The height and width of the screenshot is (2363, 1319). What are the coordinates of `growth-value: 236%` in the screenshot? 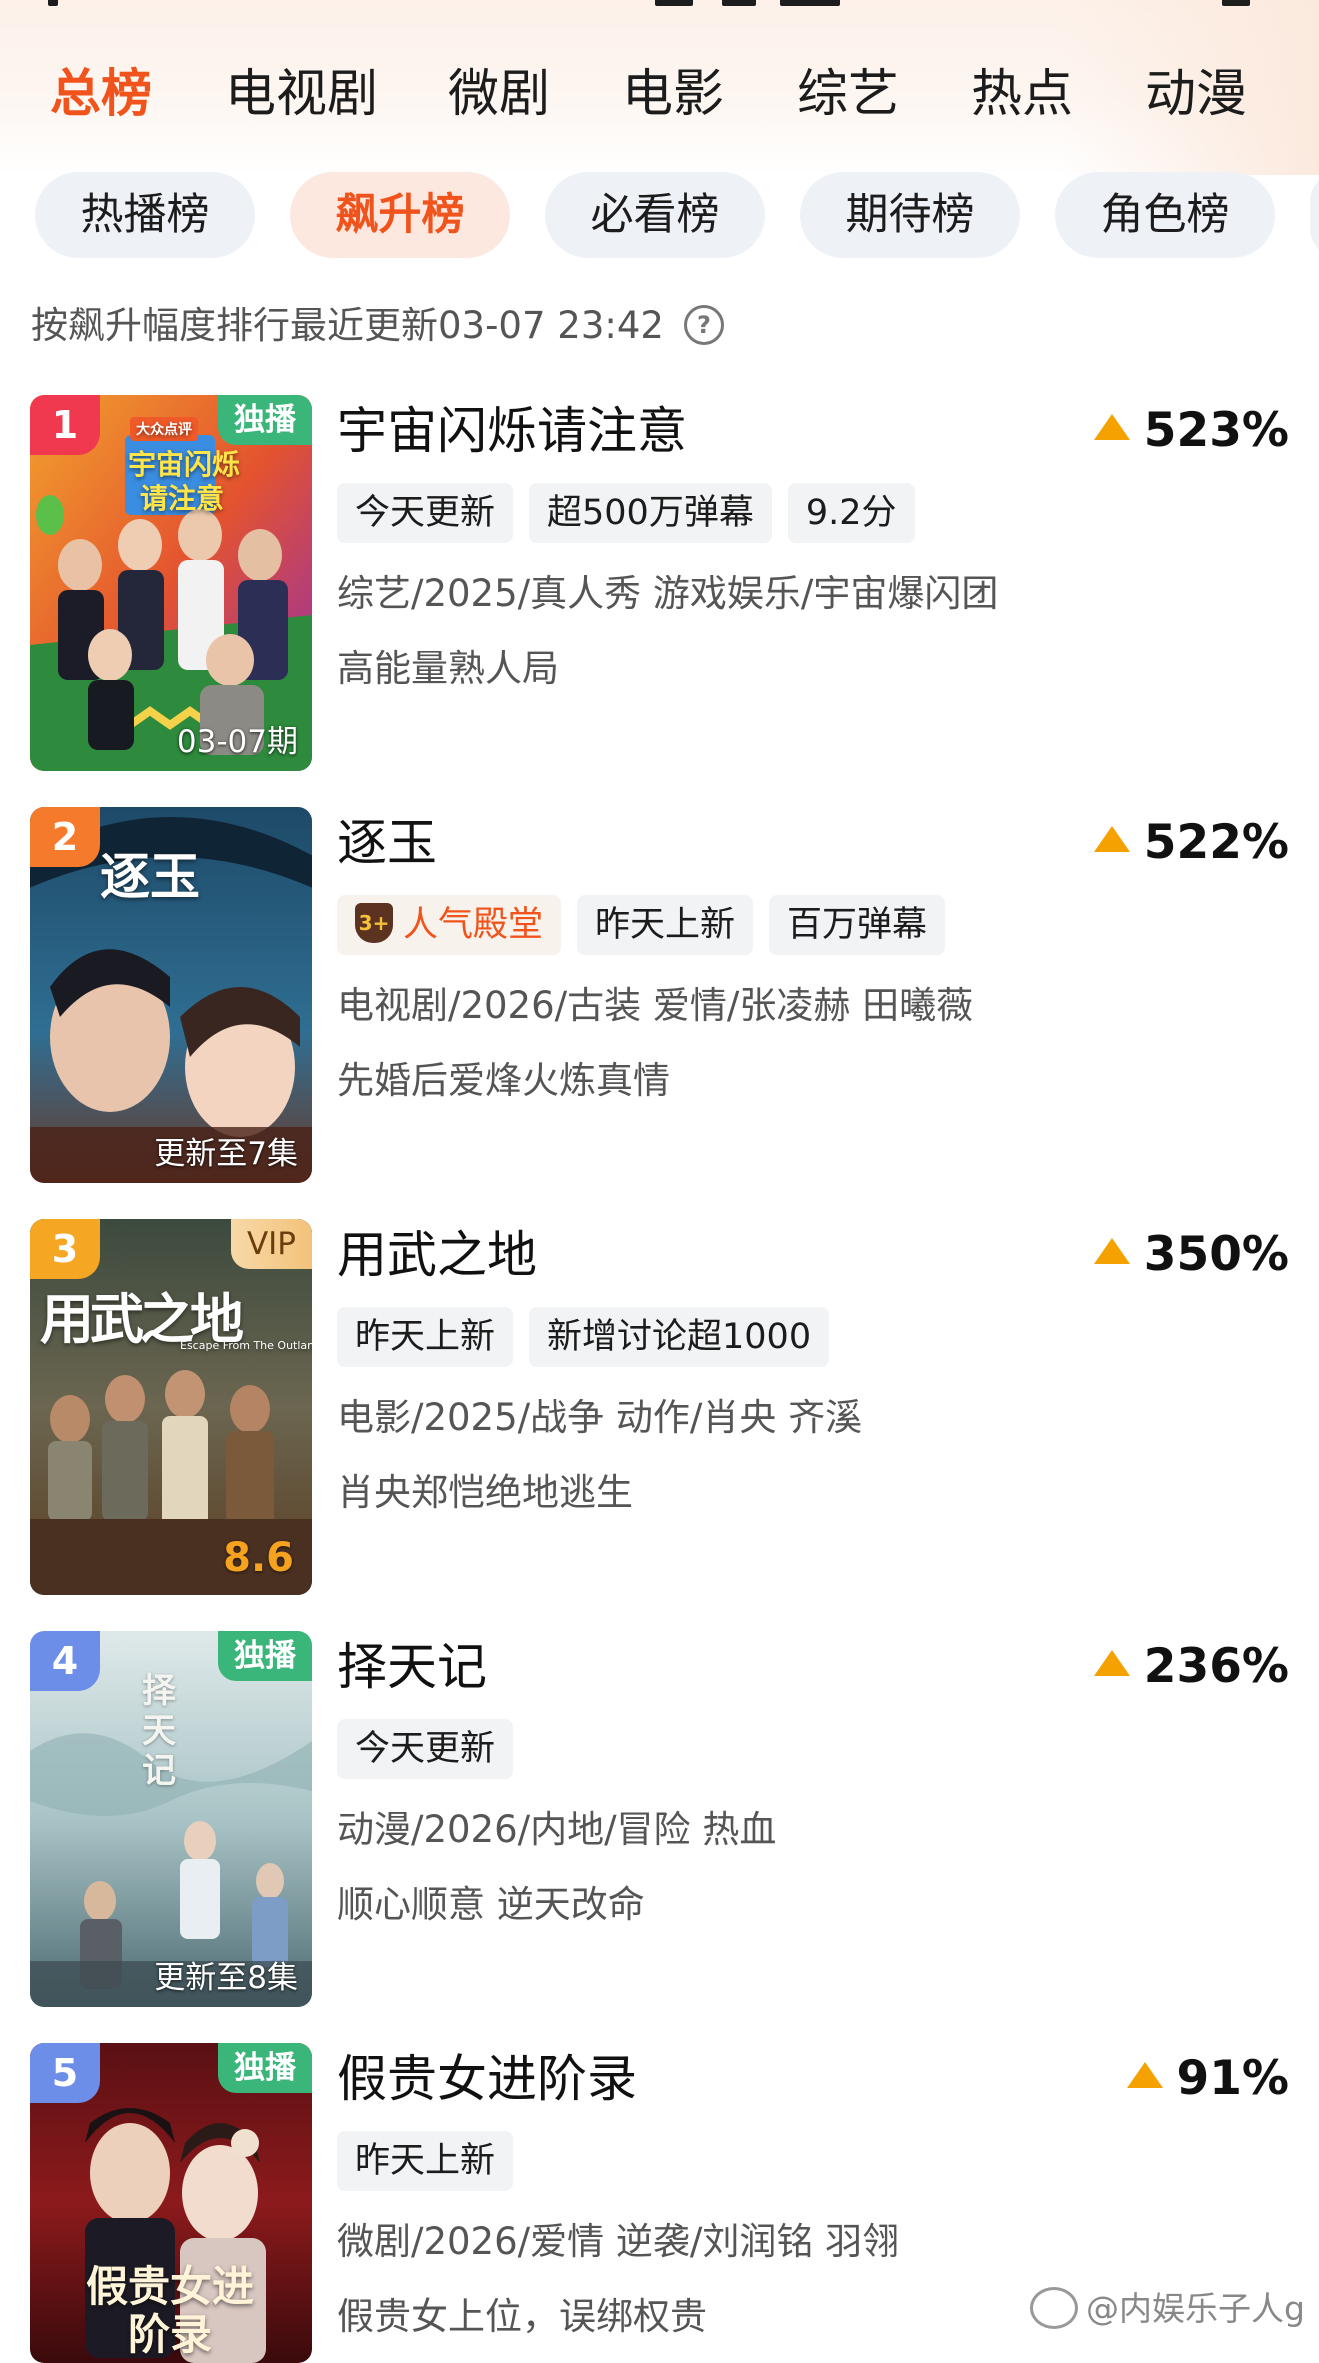 It's located at (1216, 1666).